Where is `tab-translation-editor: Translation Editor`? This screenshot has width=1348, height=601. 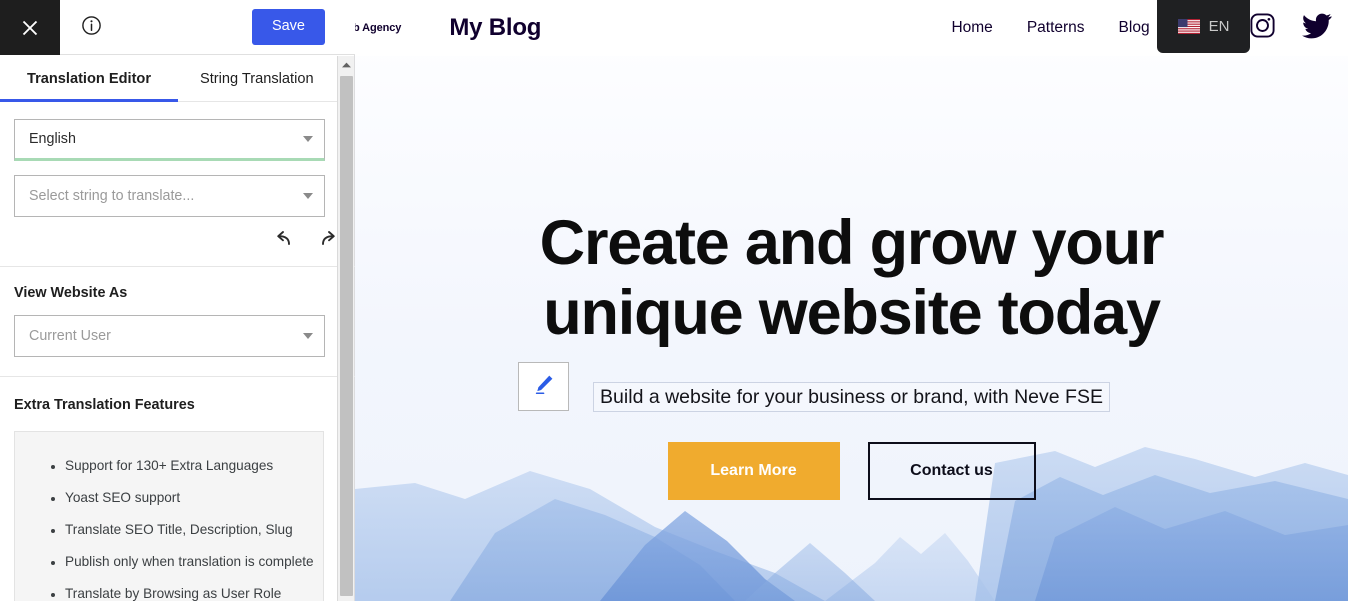
tab-translation-editor: Translation Editor is located at coordinates (89, 78).